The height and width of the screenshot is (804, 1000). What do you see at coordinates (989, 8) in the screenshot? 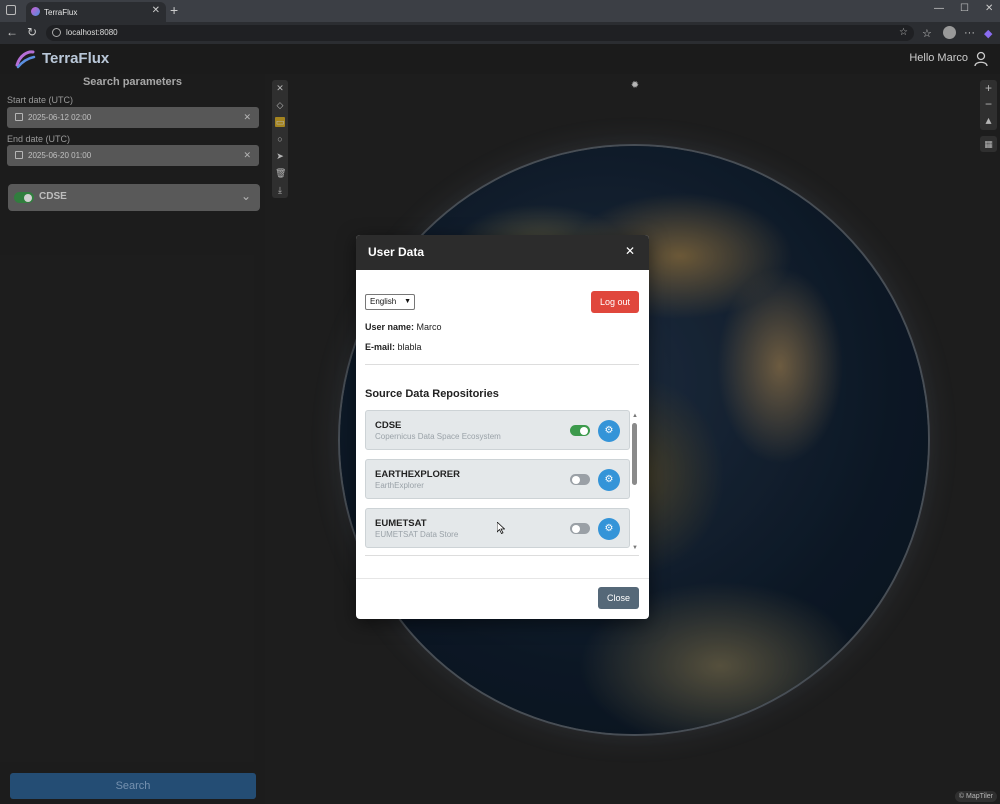
I see `close-window-icon: ✕` at bounding box center [989, 8].